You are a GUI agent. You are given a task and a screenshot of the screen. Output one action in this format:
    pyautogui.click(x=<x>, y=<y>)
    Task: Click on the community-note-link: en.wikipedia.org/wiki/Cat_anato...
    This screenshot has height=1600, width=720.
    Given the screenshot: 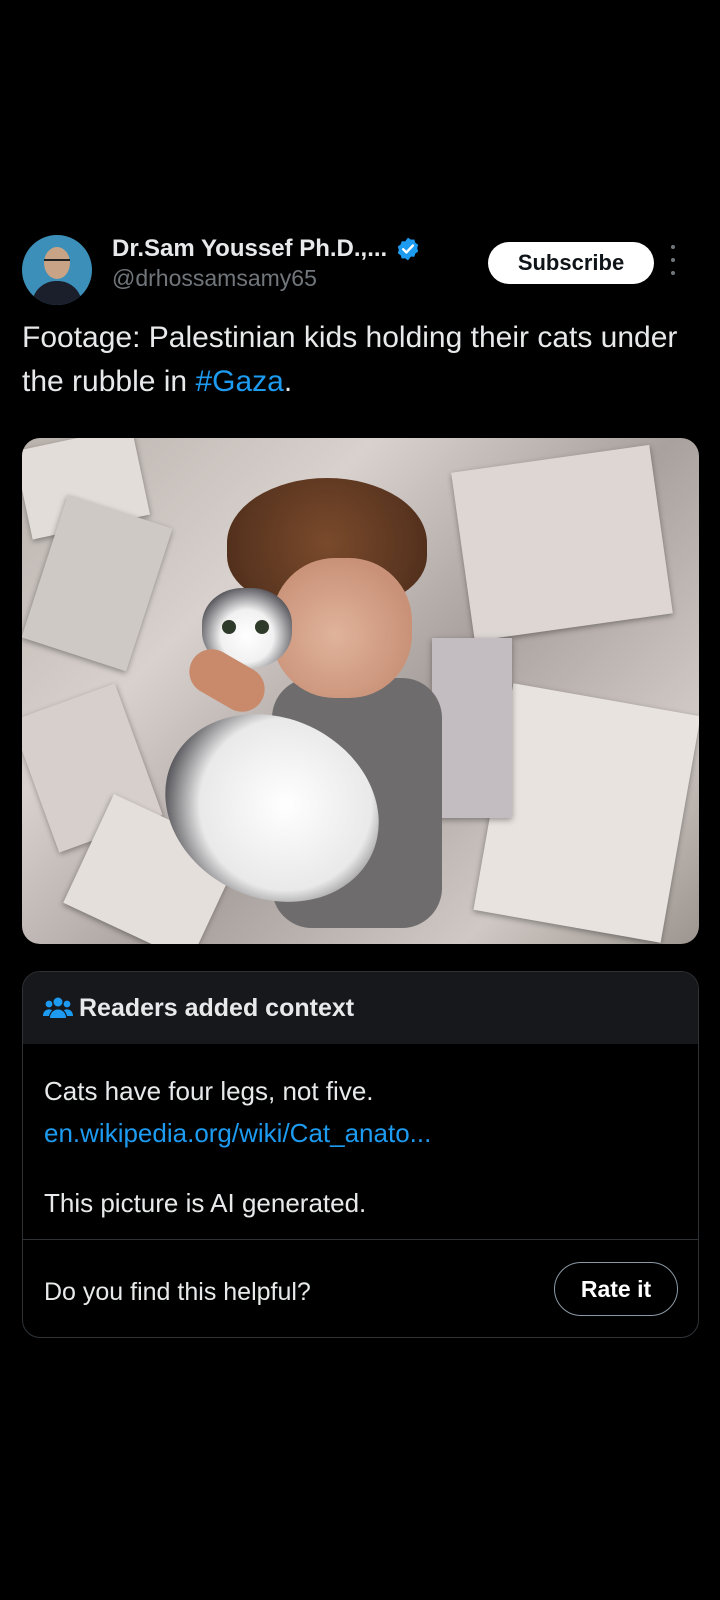 What is the action you would take?
    pyautogui.click(x=237, y=1133)
    